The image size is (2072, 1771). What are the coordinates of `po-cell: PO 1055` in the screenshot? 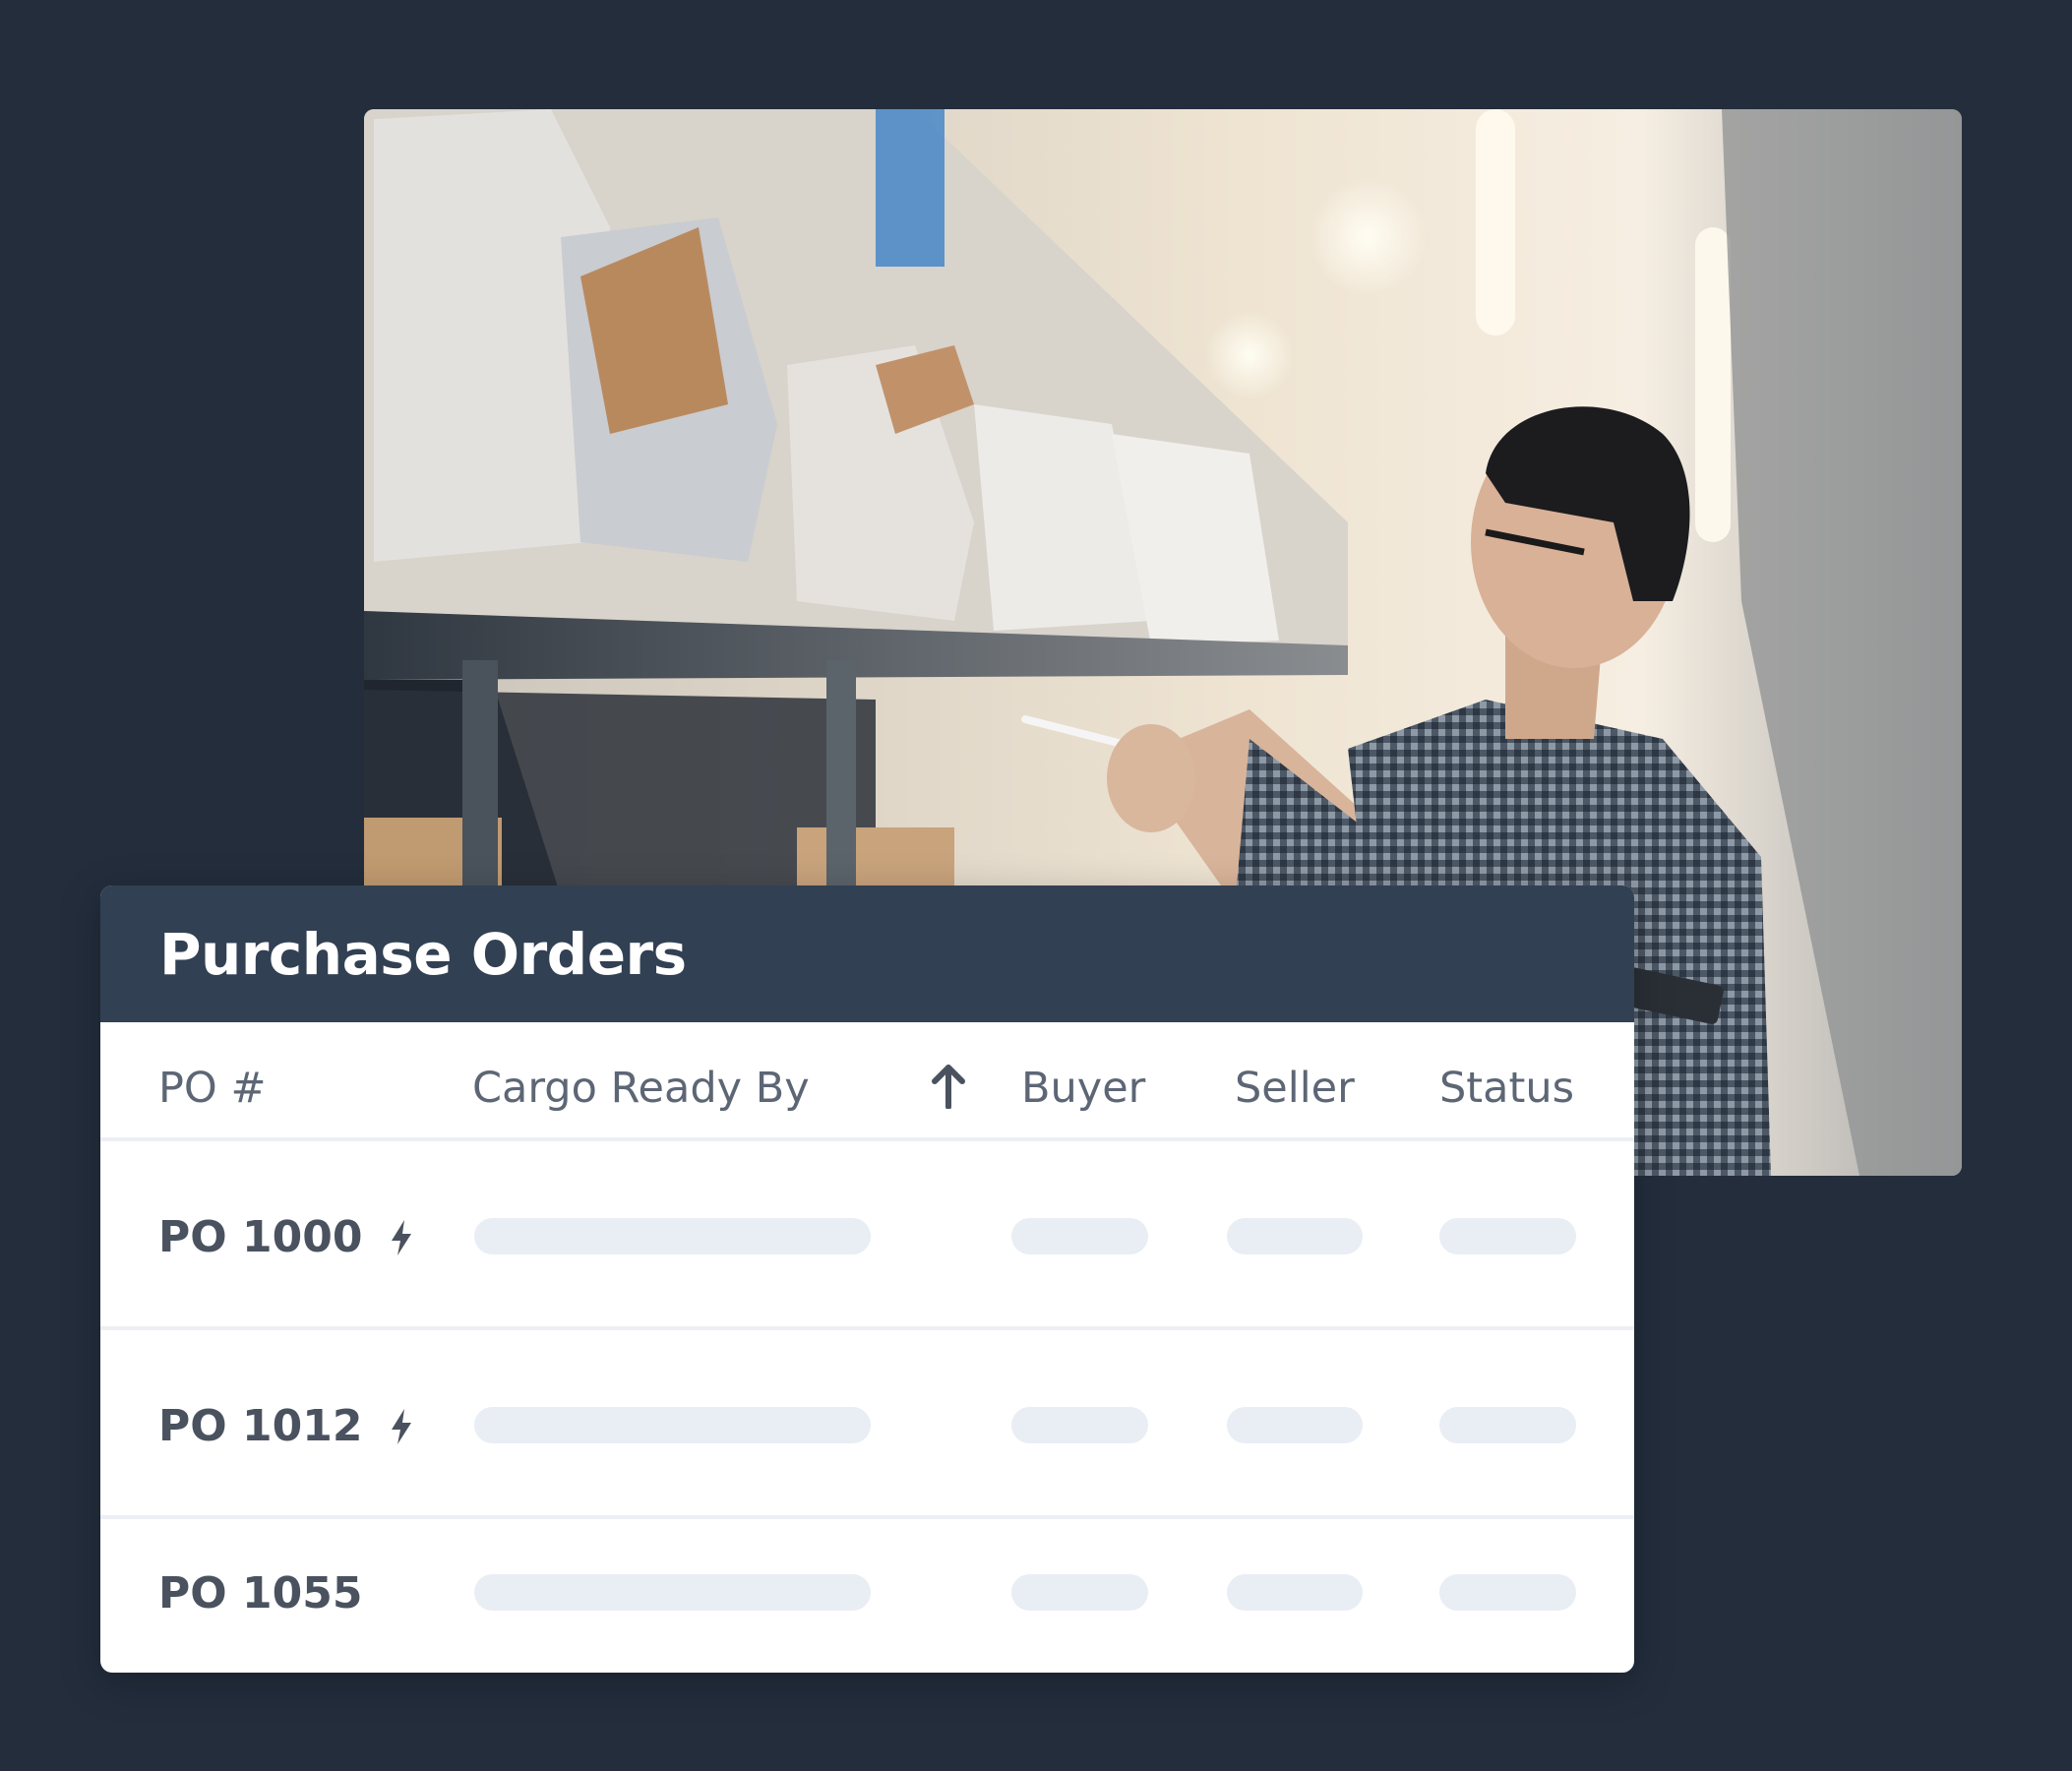 It's located at (260, 1593).